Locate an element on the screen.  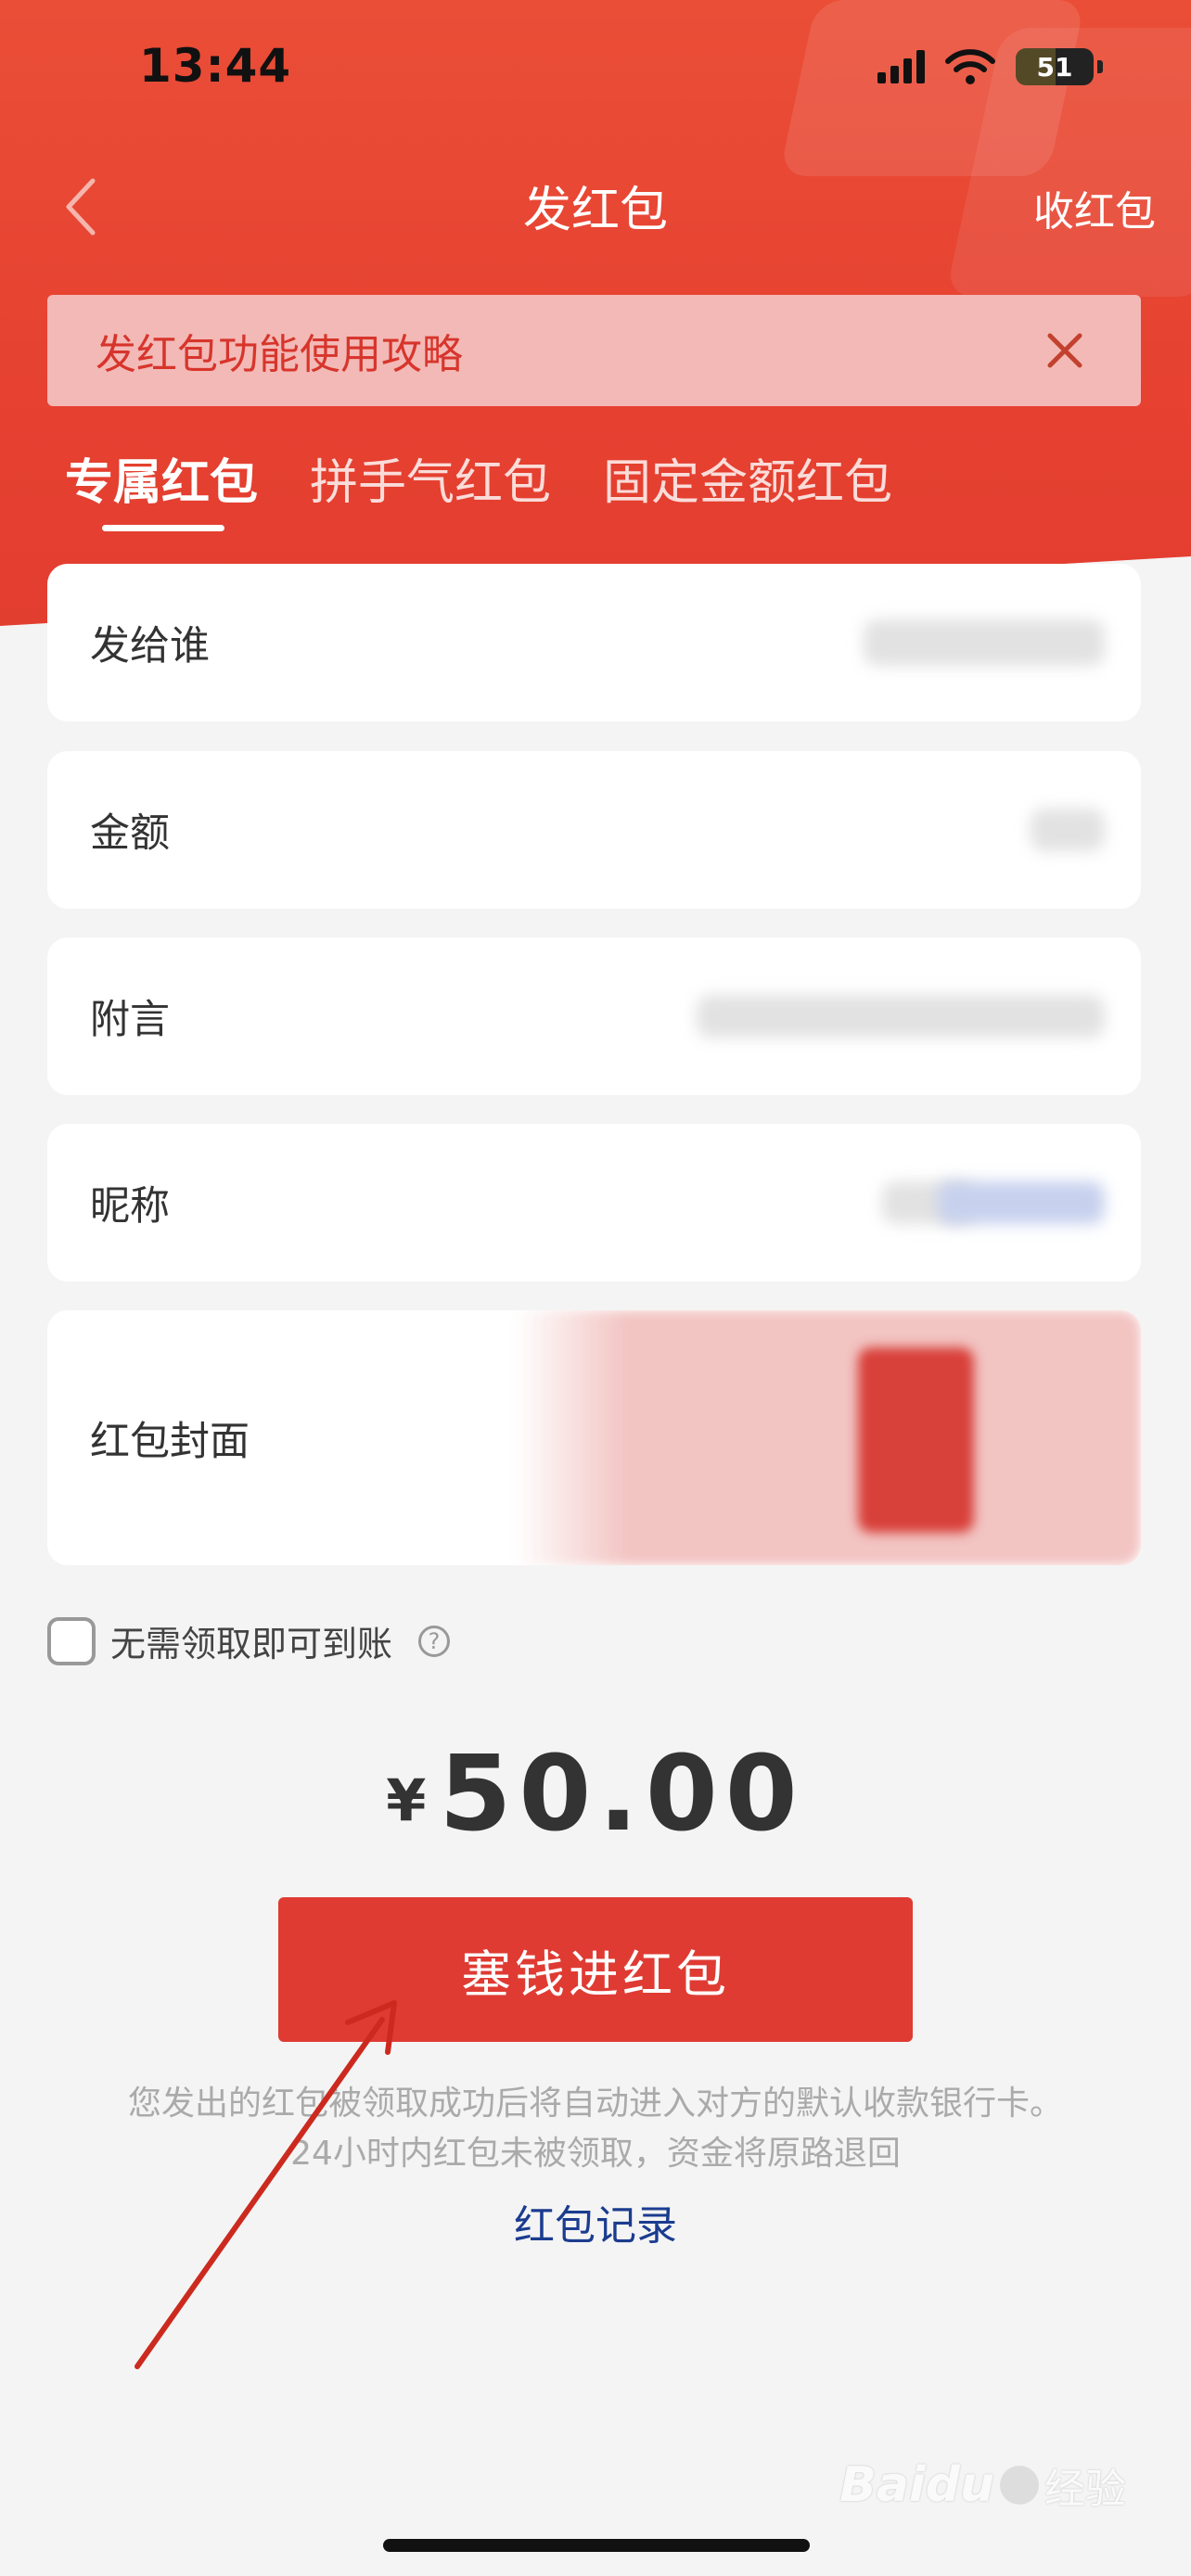
baidu-watermark: Baidu 经验 is located at coordinates (982, 2485).